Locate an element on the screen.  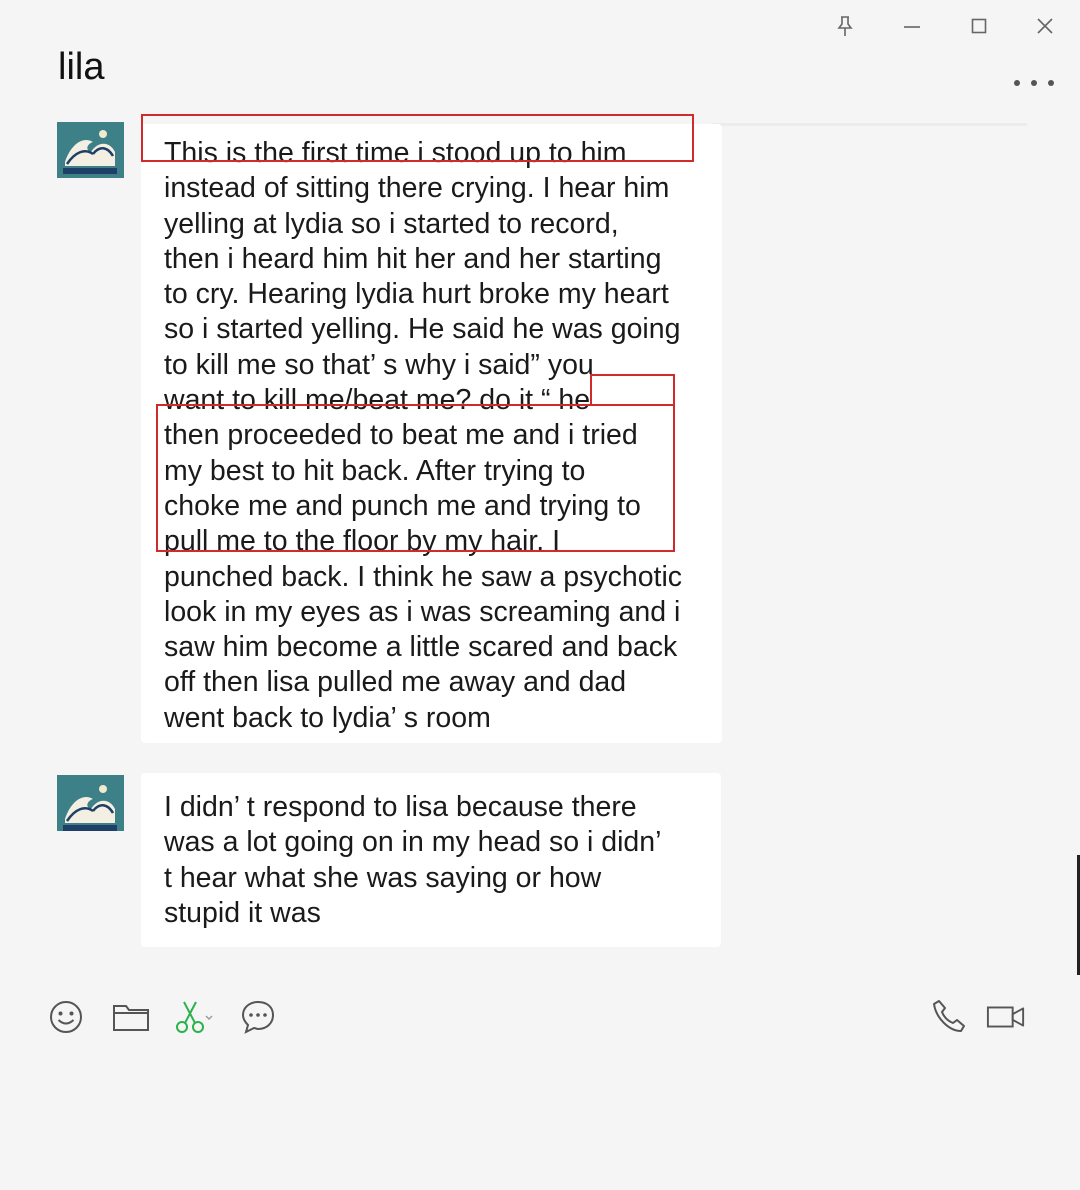
title-bar: lila is located at coordinates (540, 52).